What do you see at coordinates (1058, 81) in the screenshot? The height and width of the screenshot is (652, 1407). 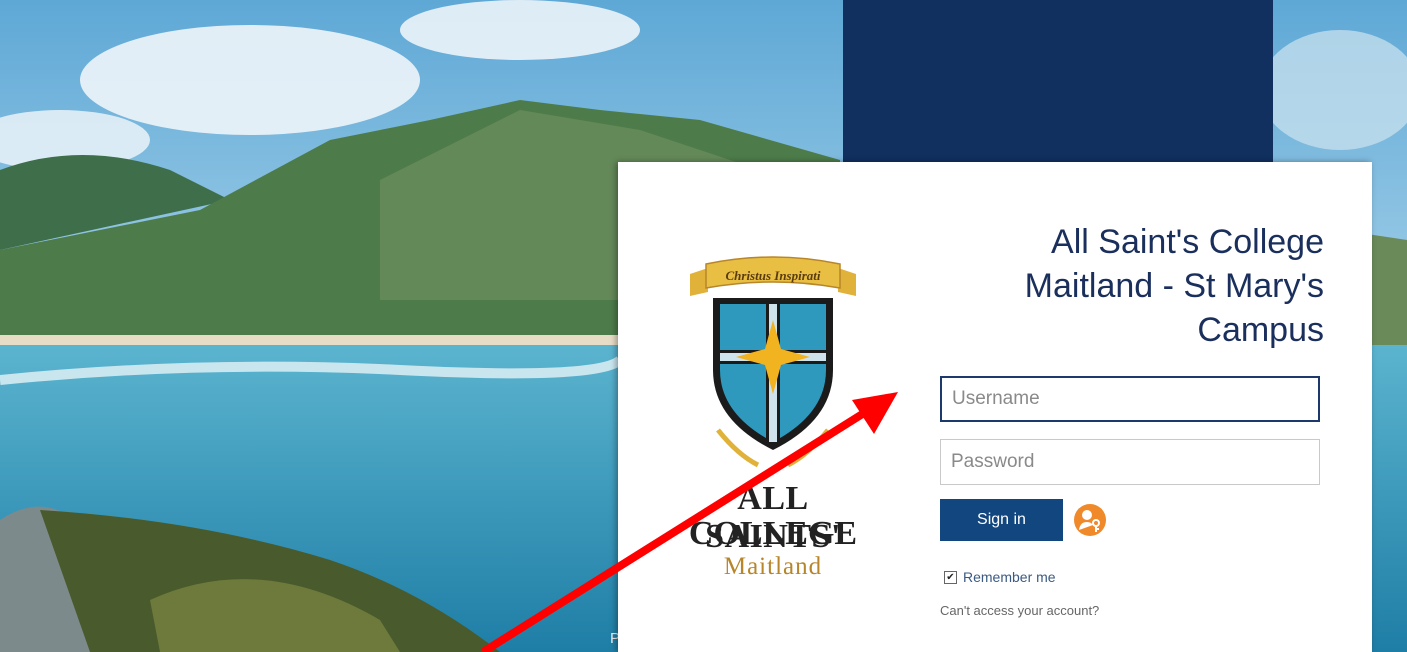 I see `navy-header-panel` at bounding box center [1058, 81].